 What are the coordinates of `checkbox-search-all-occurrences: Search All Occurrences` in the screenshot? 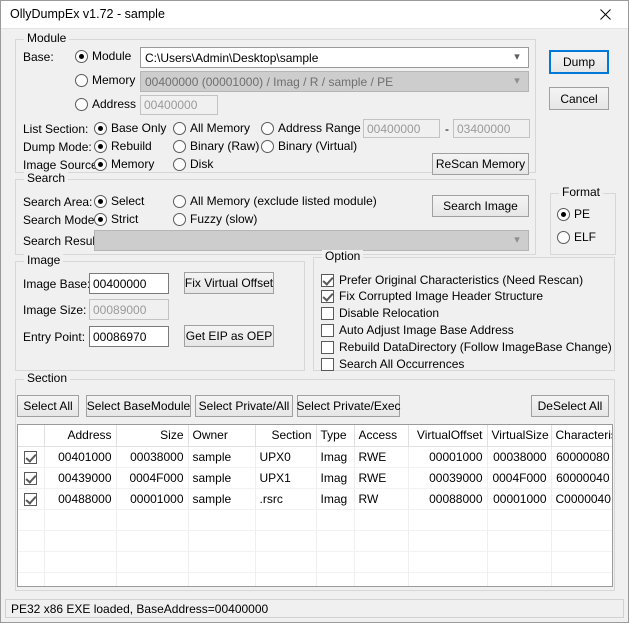 It's located at (392, 364).